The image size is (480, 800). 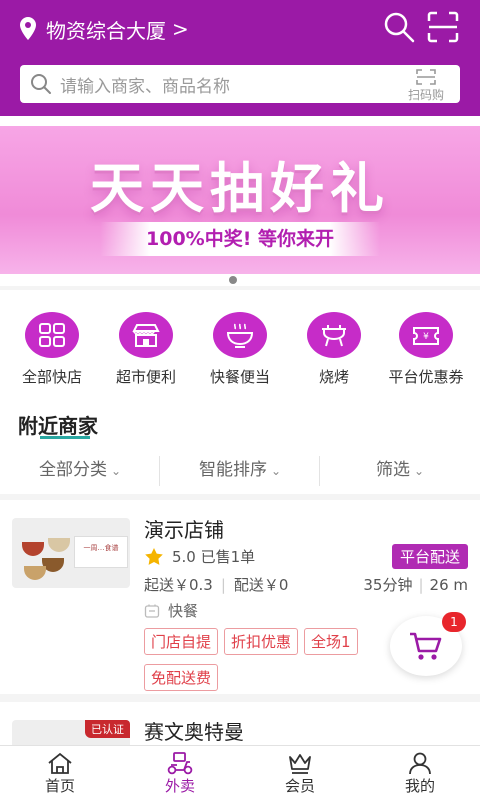 What do you see at coordinates (52, 335) in the screenshot?
I see `grid-icon` at bounding box center [52, 335].